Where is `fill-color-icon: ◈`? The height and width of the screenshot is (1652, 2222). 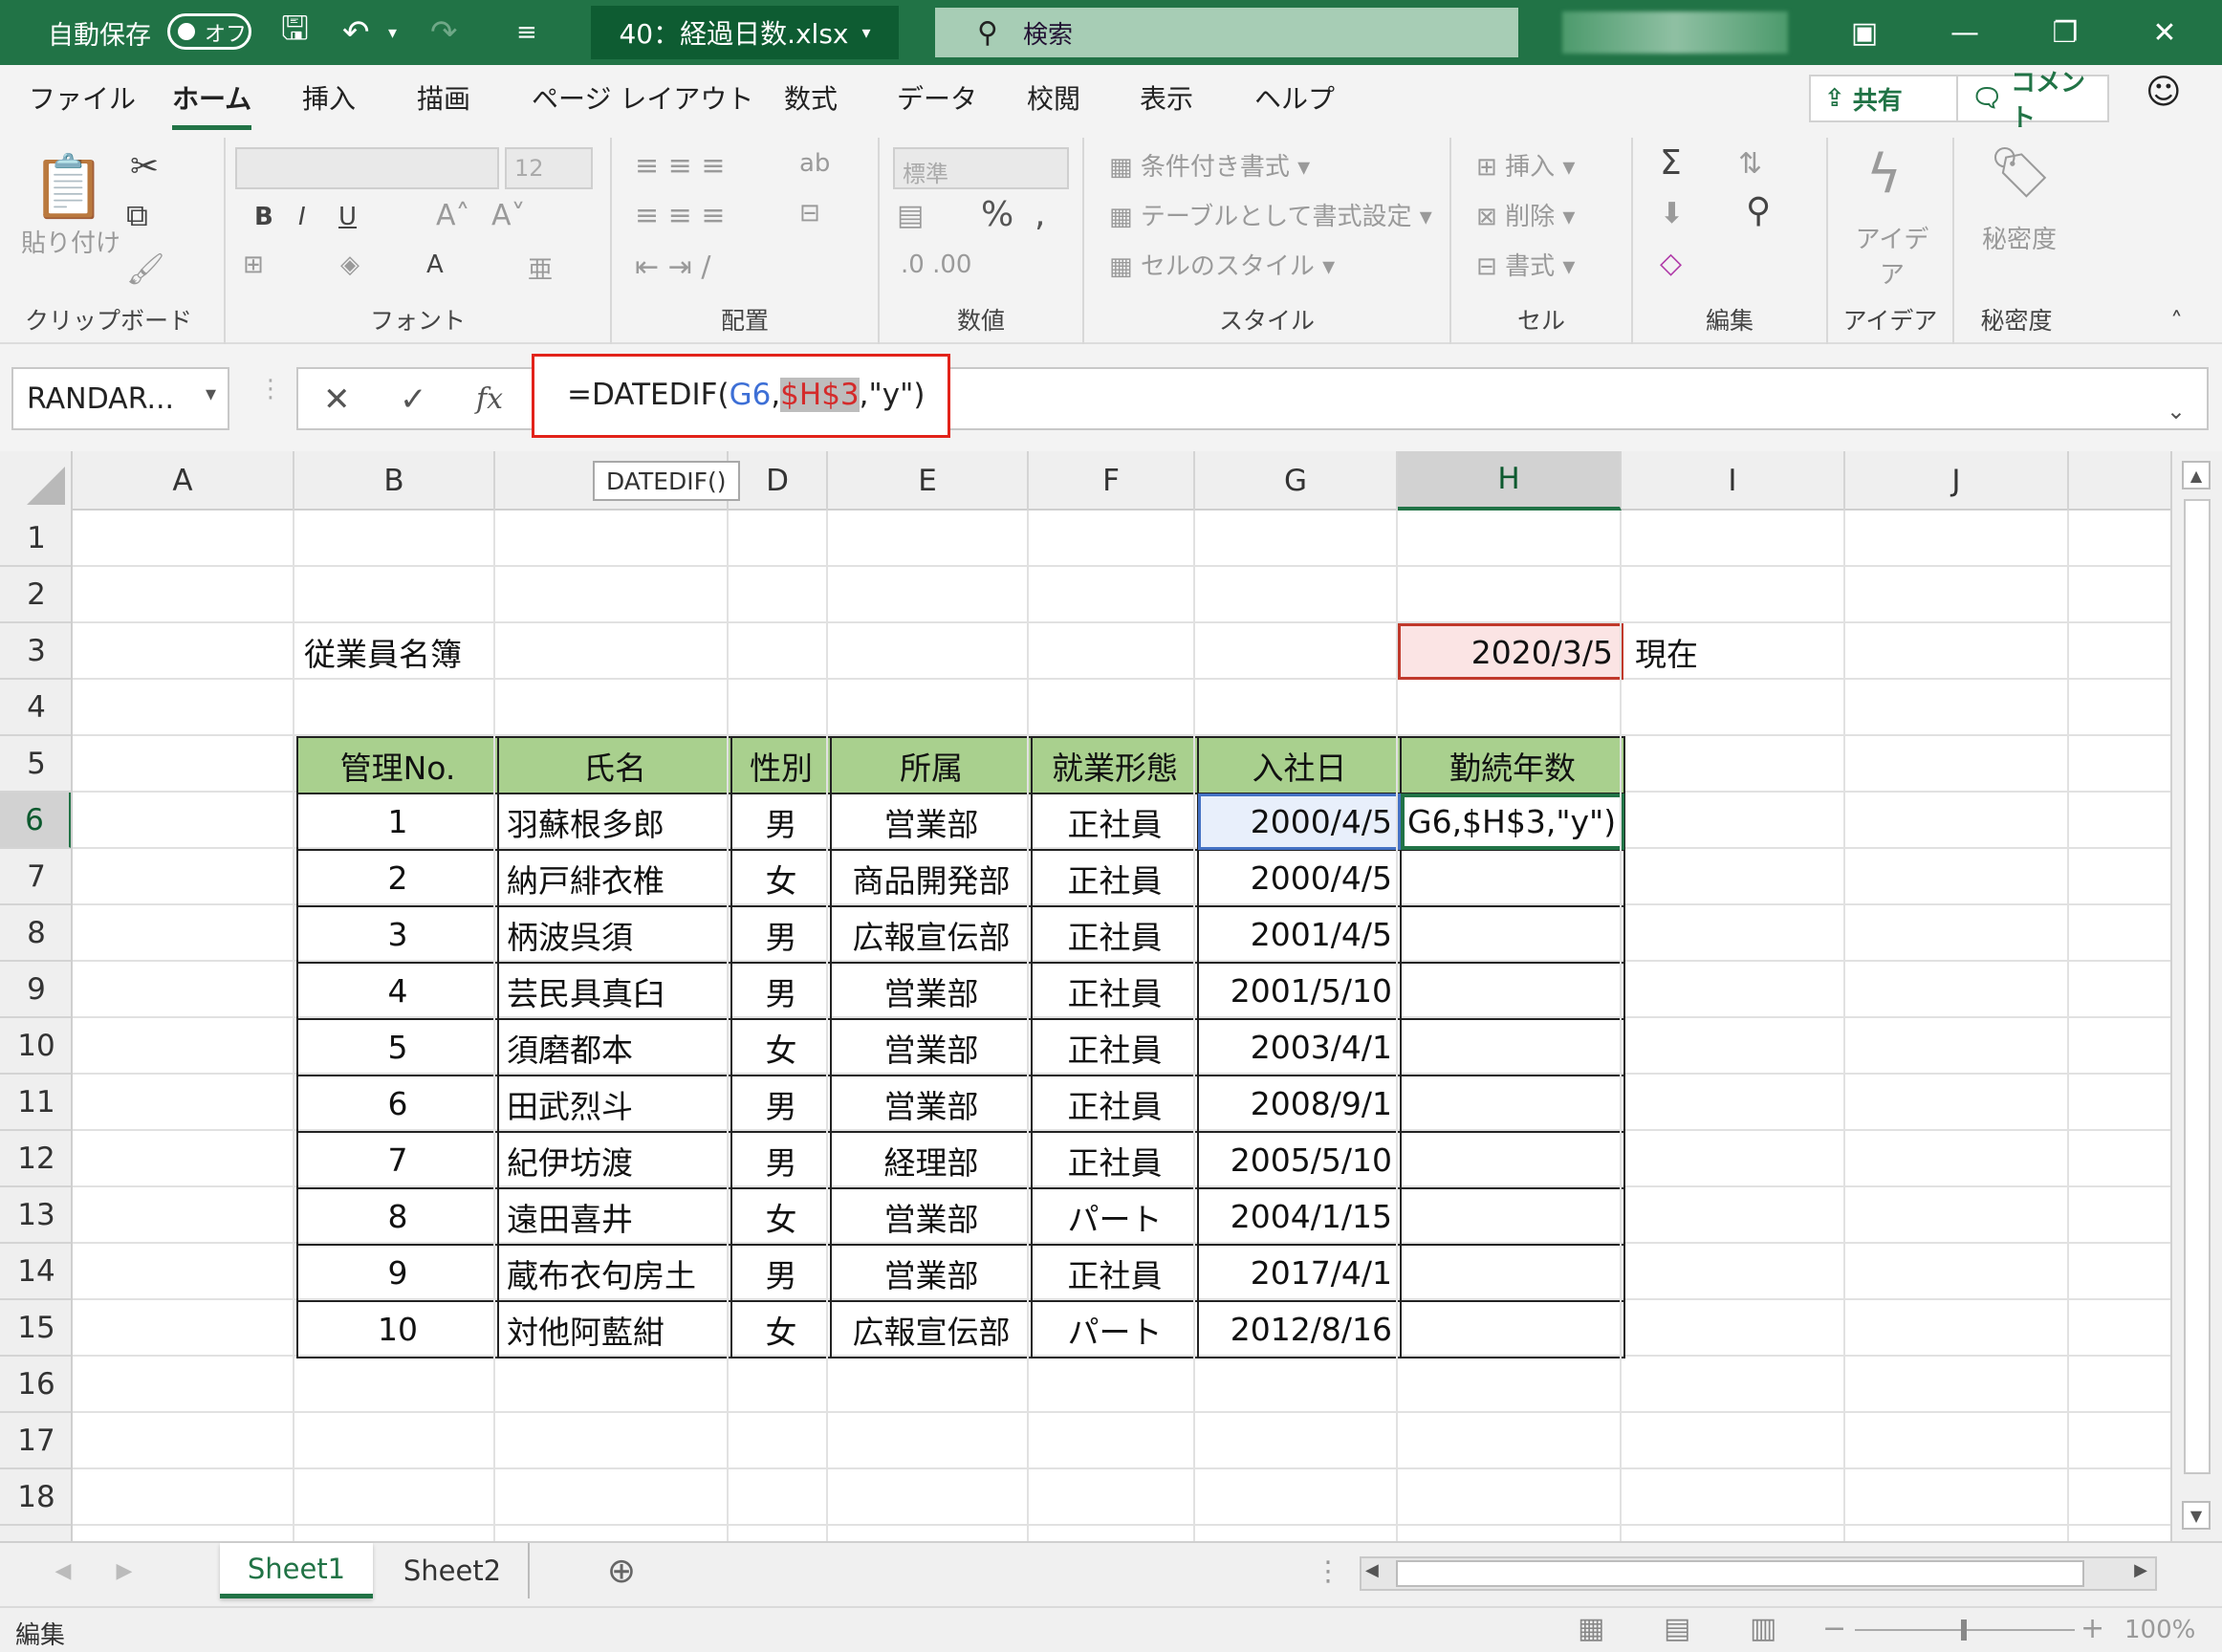 fill-color-icon: ◈ is located at coordinates (349, 264).